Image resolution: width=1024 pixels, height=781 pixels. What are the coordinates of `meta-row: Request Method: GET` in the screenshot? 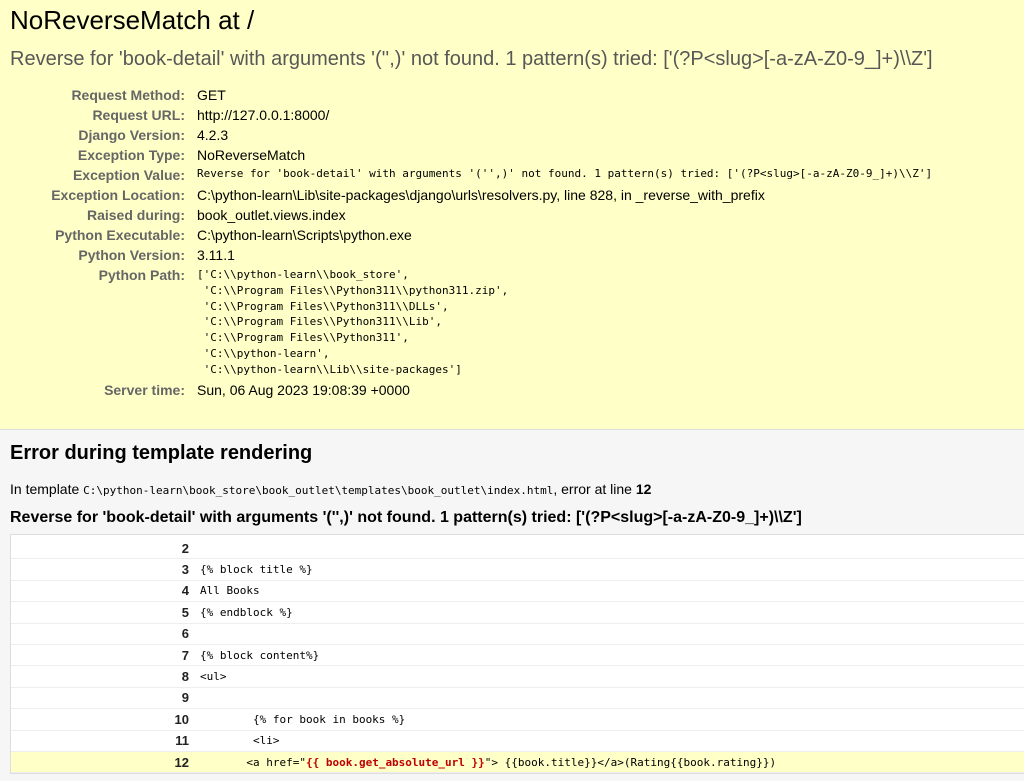 It's located at (471, 96).